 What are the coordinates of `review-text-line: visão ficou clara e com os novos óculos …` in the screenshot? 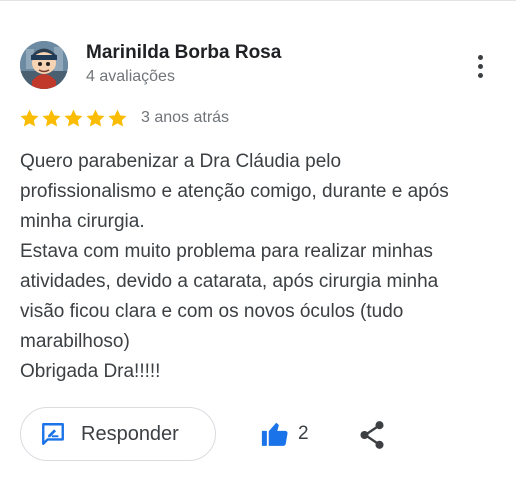 It's located at (212, 311).